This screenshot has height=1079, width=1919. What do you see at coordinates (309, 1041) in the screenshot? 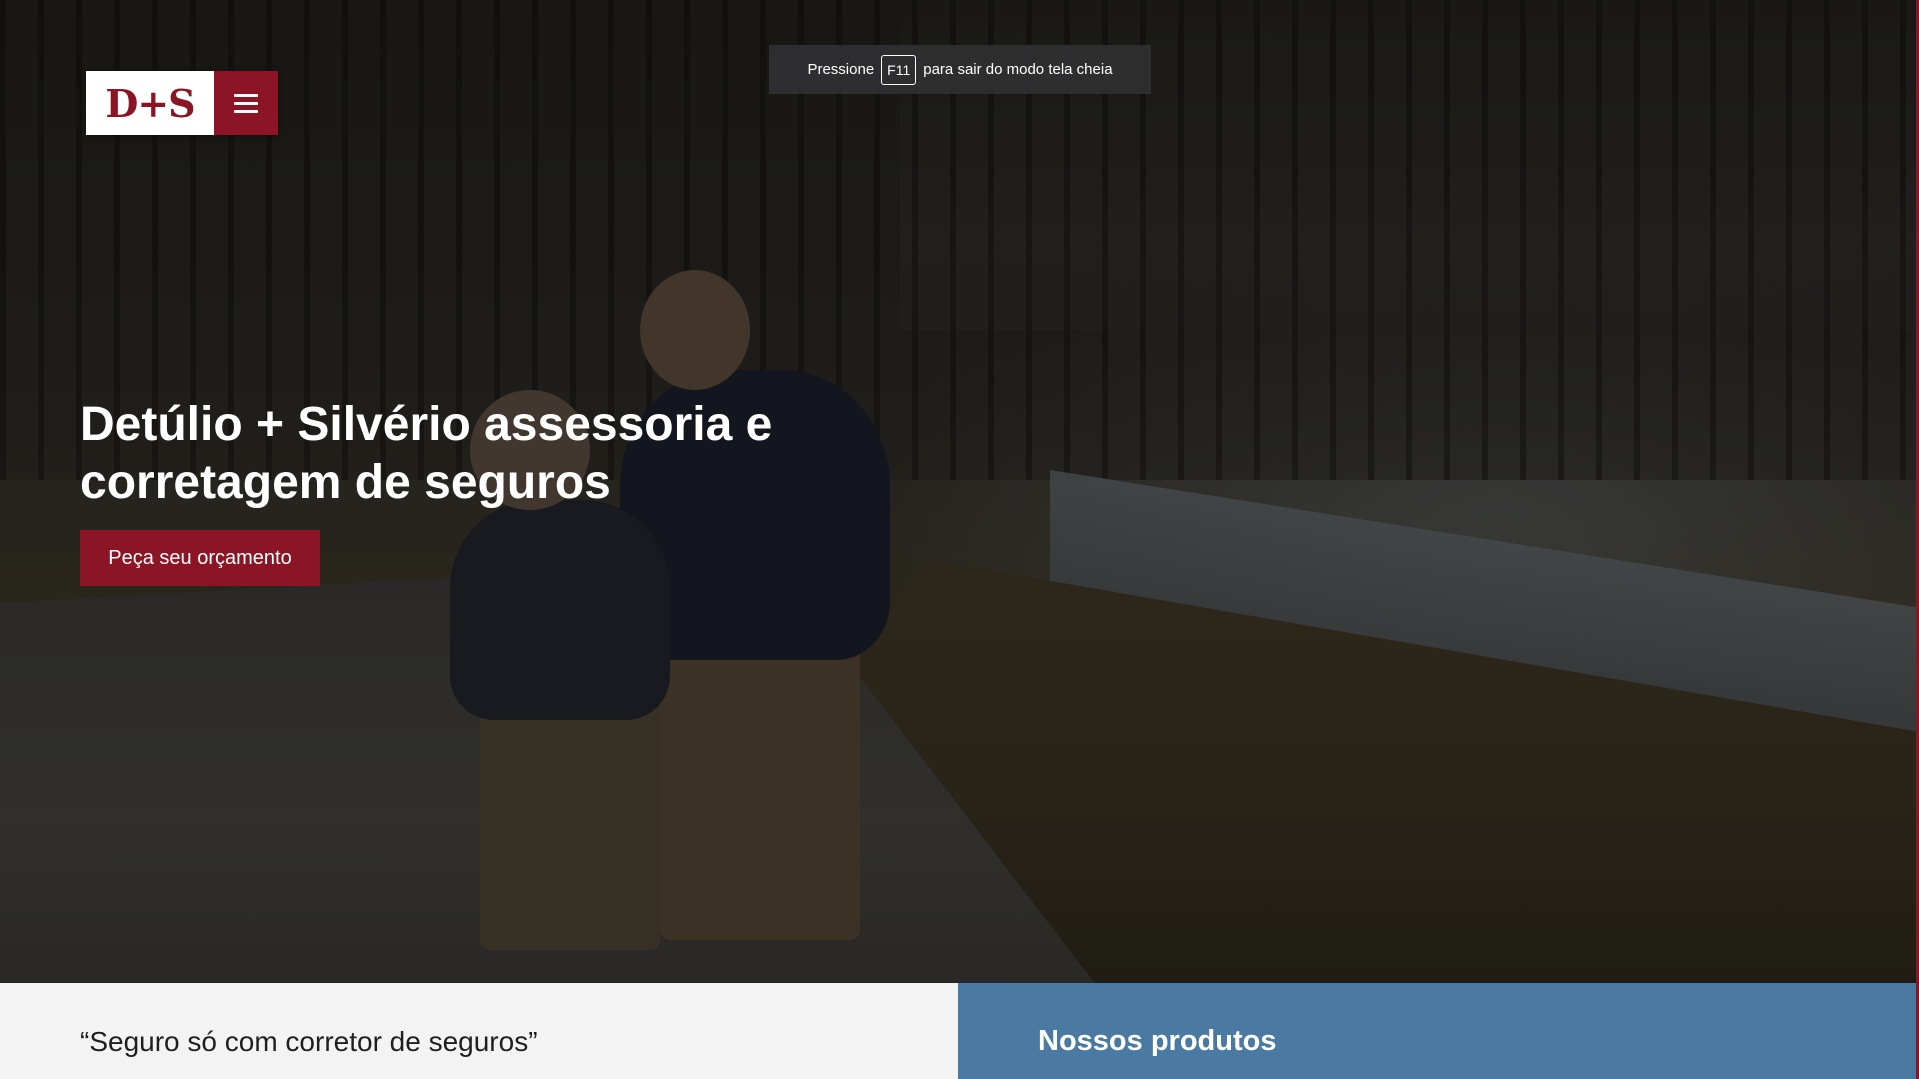
I see `quote-text: “Seguro só com corretor de seguros”` at bounding box center [309, 1041].